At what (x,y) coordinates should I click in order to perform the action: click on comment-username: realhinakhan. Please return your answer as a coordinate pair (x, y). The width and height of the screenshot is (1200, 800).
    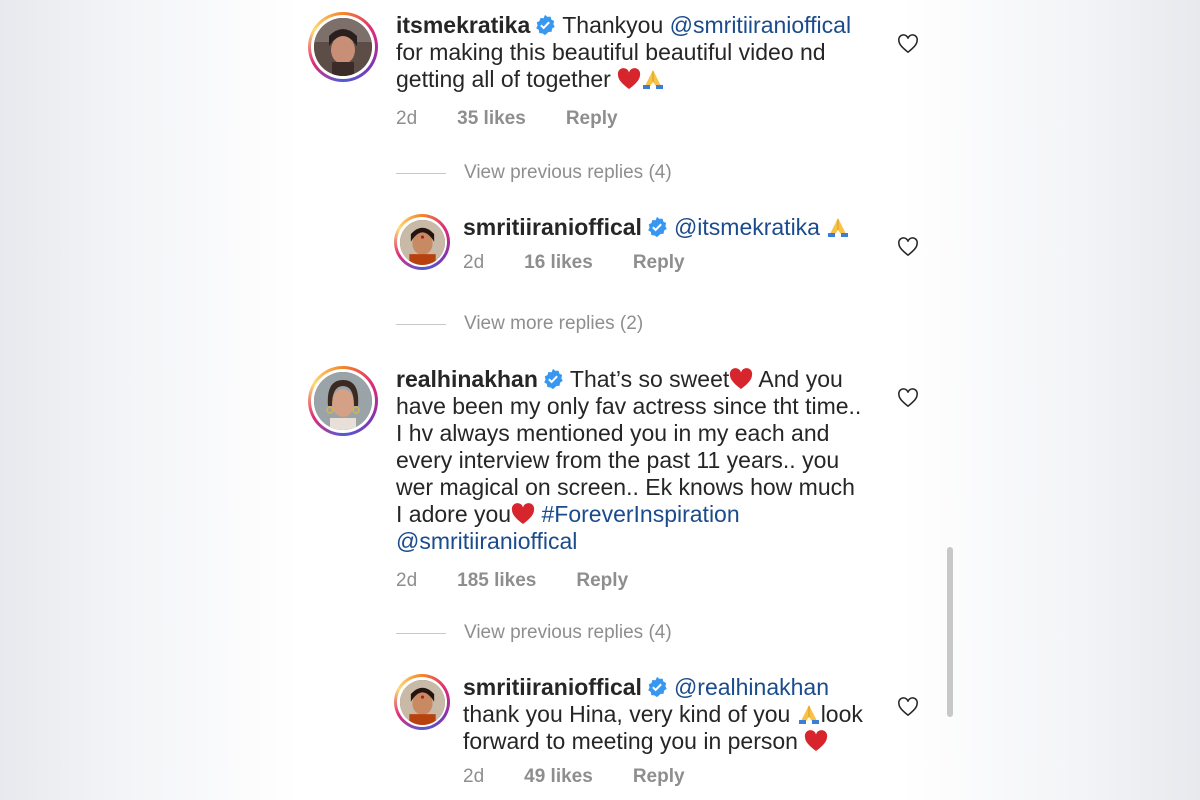
    Looking at the image, I should click on (467, 379).